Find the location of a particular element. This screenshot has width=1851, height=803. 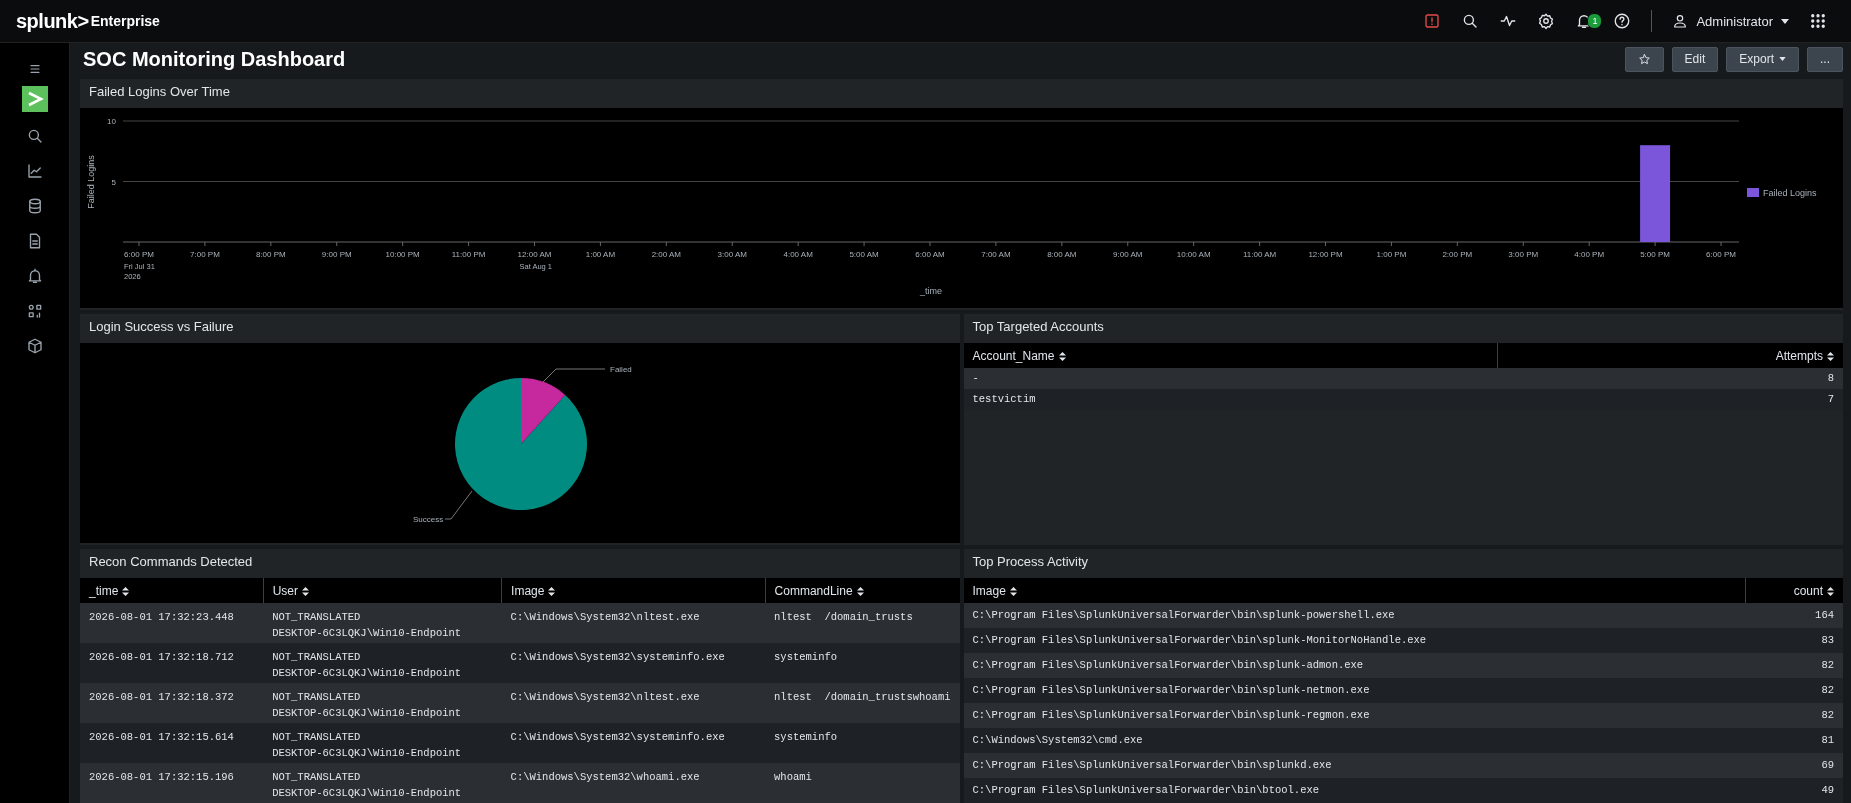

column-header: CommandLine is located at coordinates (862, 590).